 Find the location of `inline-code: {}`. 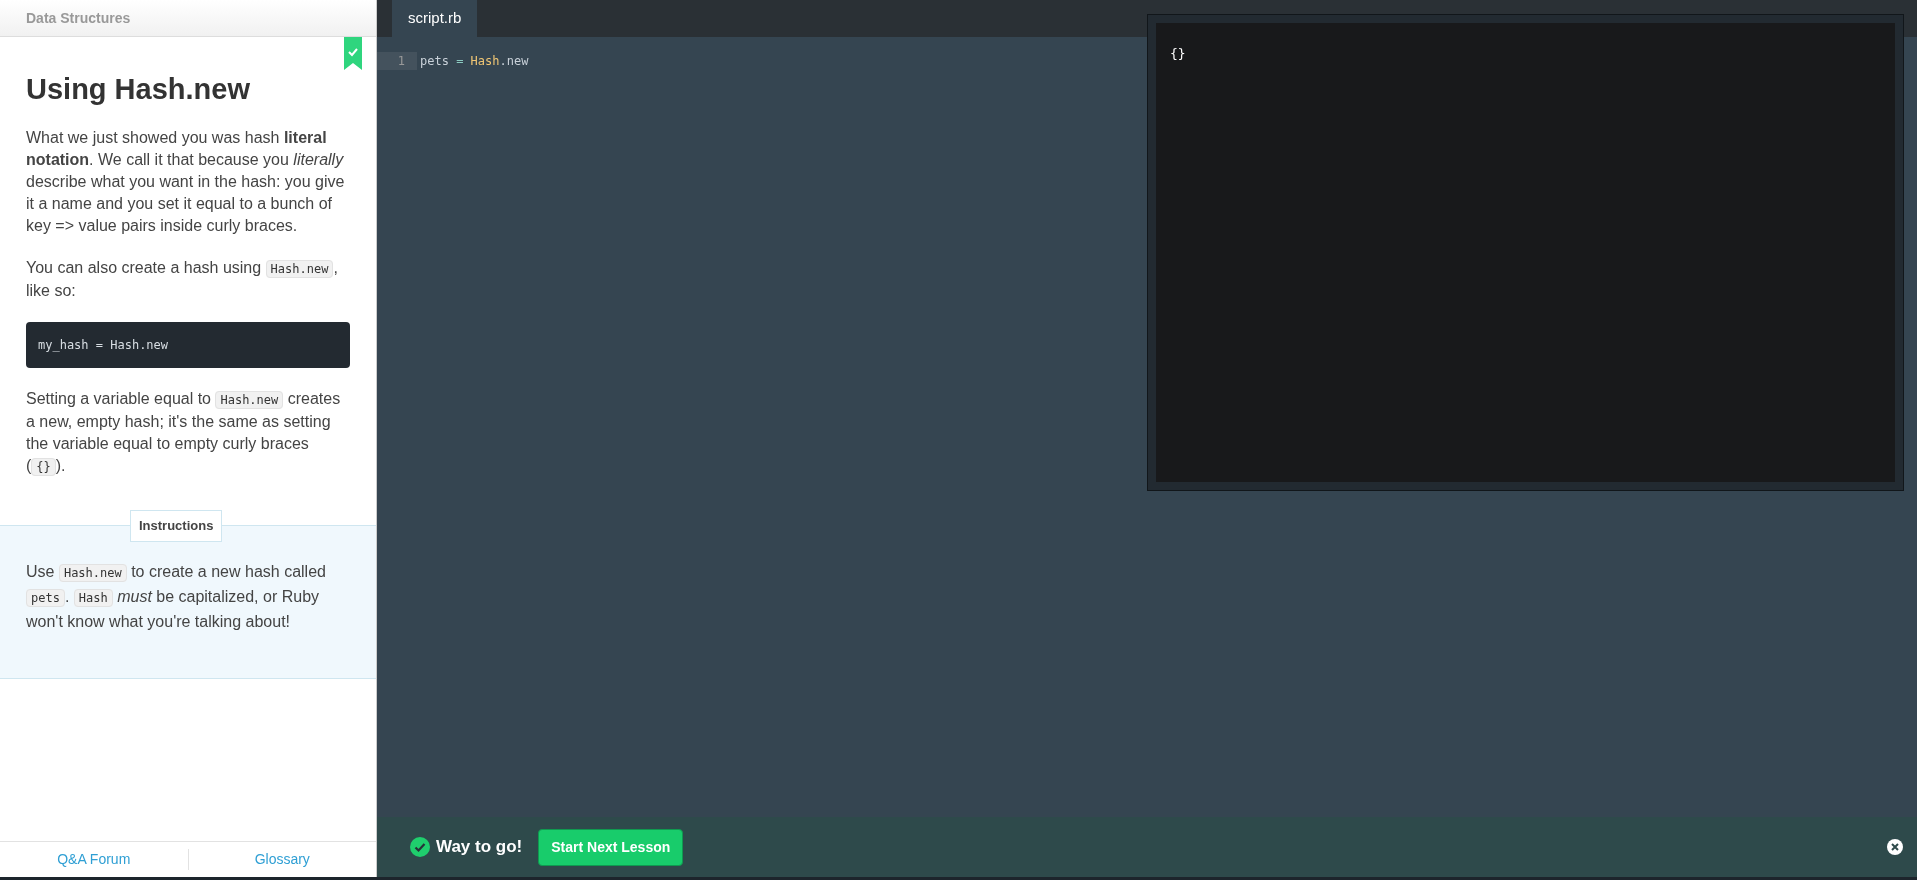

inline-code: {} is located at coordinates (43, 467).